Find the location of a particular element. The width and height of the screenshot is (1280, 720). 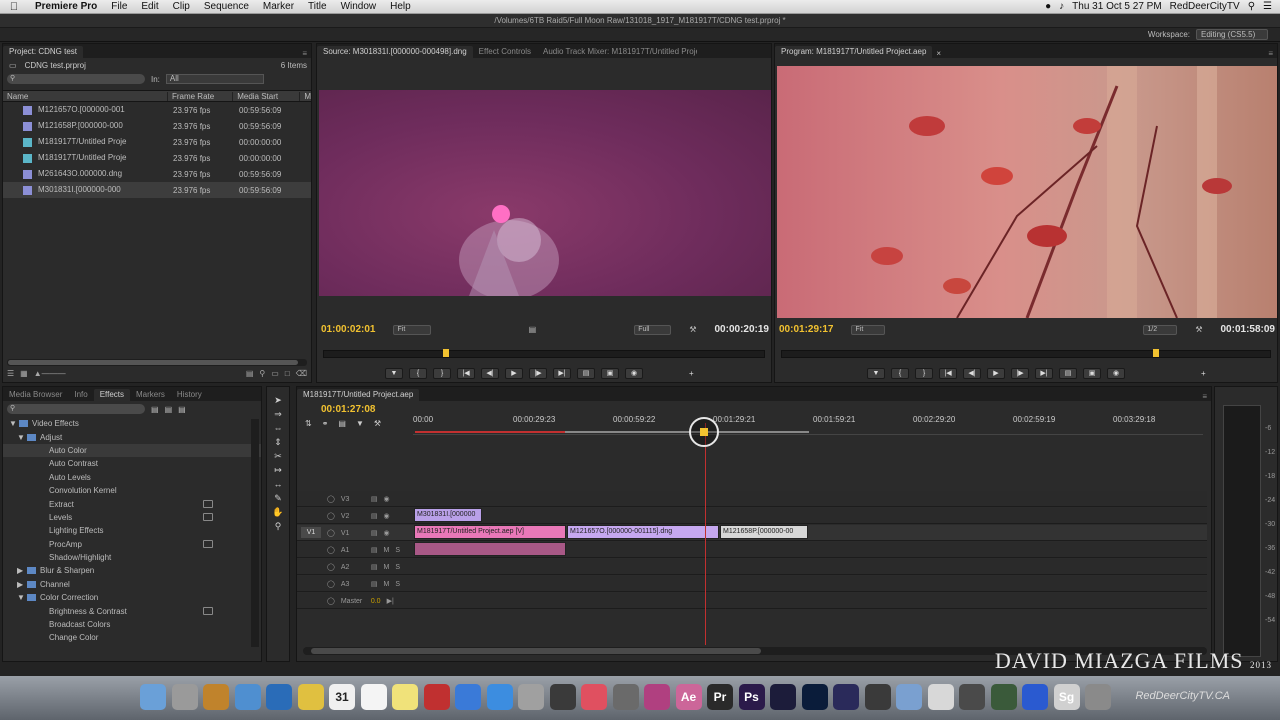

hand-tool-icon: ✋ is located at coordinates (278, 512).